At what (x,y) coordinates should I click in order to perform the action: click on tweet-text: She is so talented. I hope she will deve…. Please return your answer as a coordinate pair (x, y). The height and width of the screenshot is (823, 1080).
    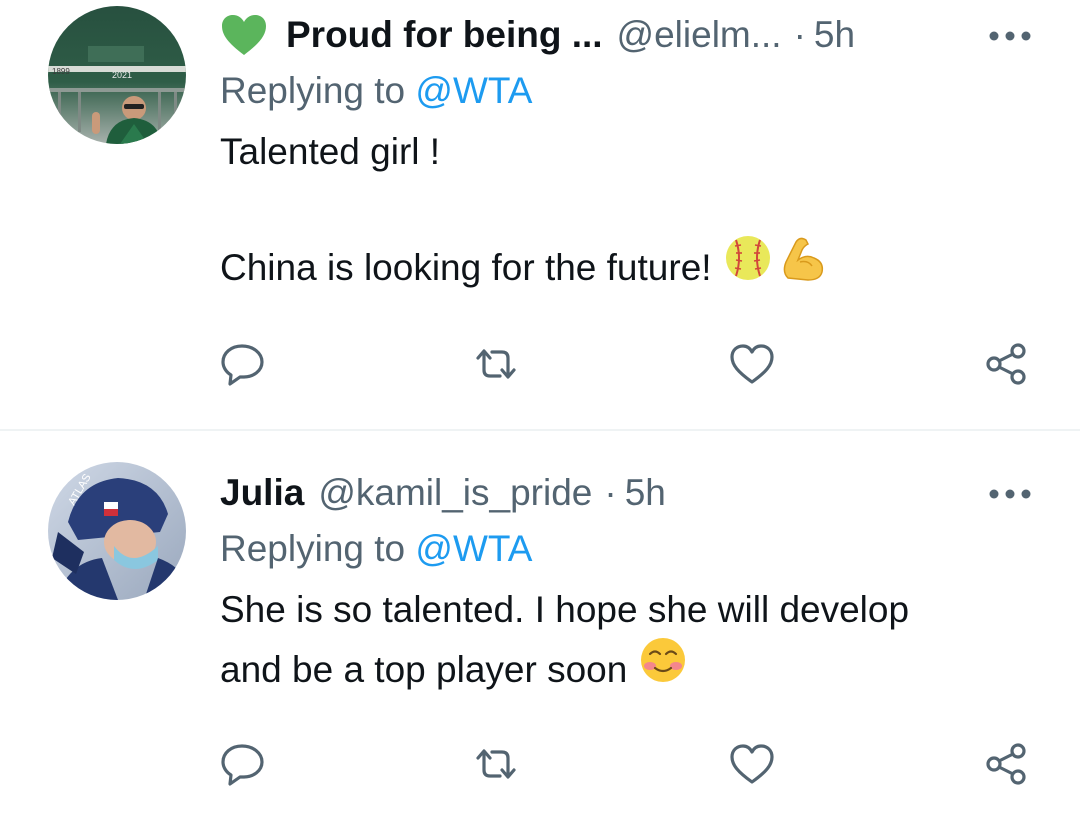
    Looking at the image, I should click on (630, 644).